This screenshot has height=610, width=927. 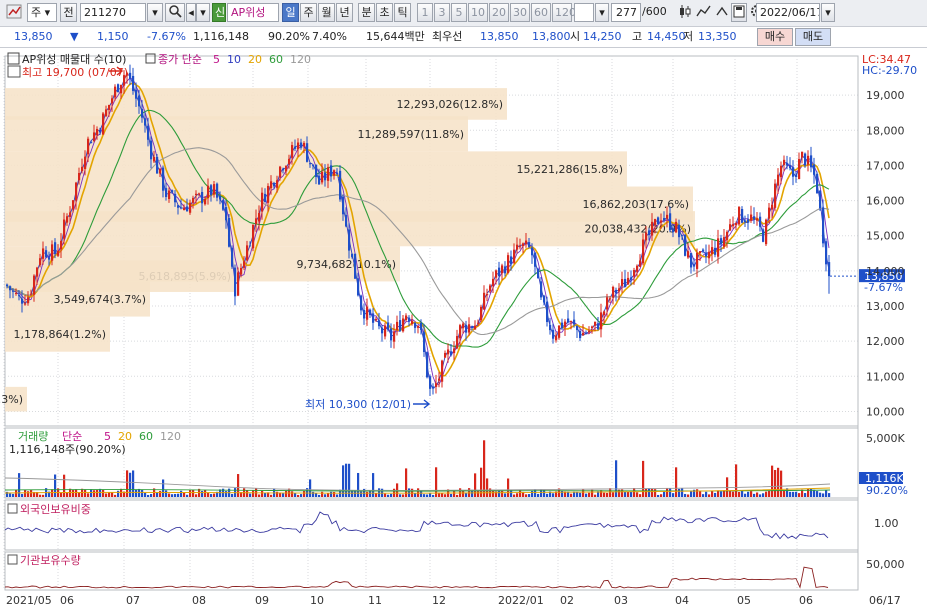 What do you see at coordinates (50, 560) in the screenshot?
I see `inst-legend-label: 기관보유수량` at bounding box center [50, 560].